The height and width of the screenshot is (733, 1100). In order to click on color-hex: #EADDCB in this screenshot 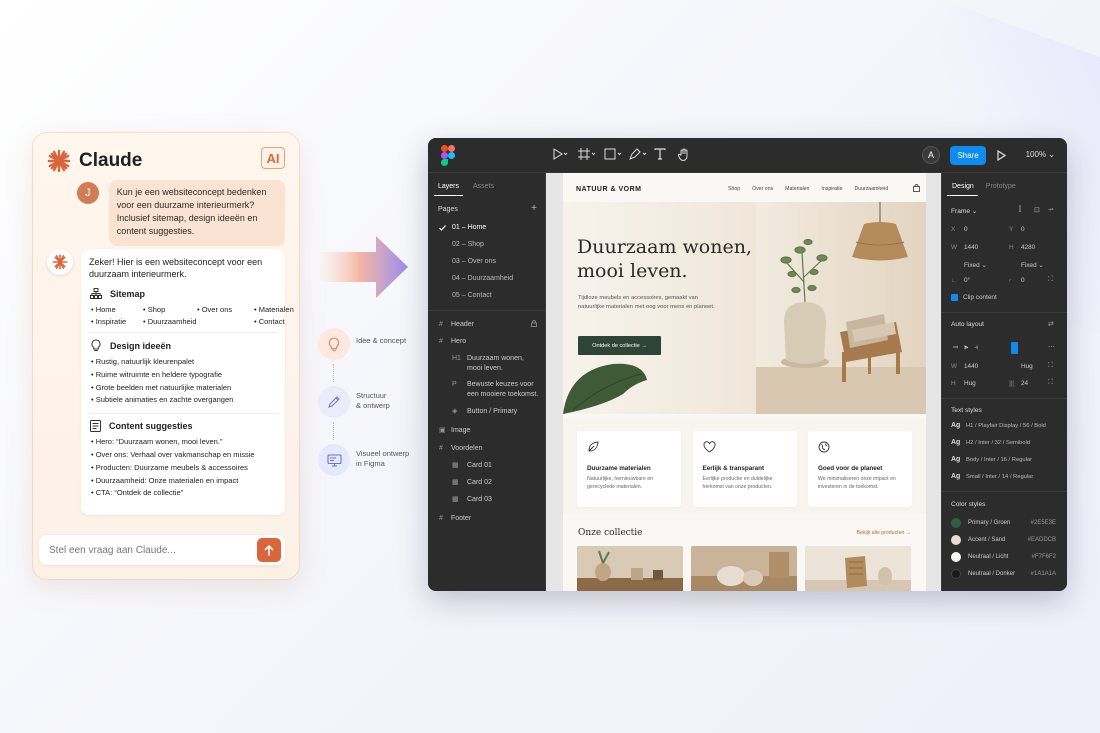, I will do `click(1041, 540)`.